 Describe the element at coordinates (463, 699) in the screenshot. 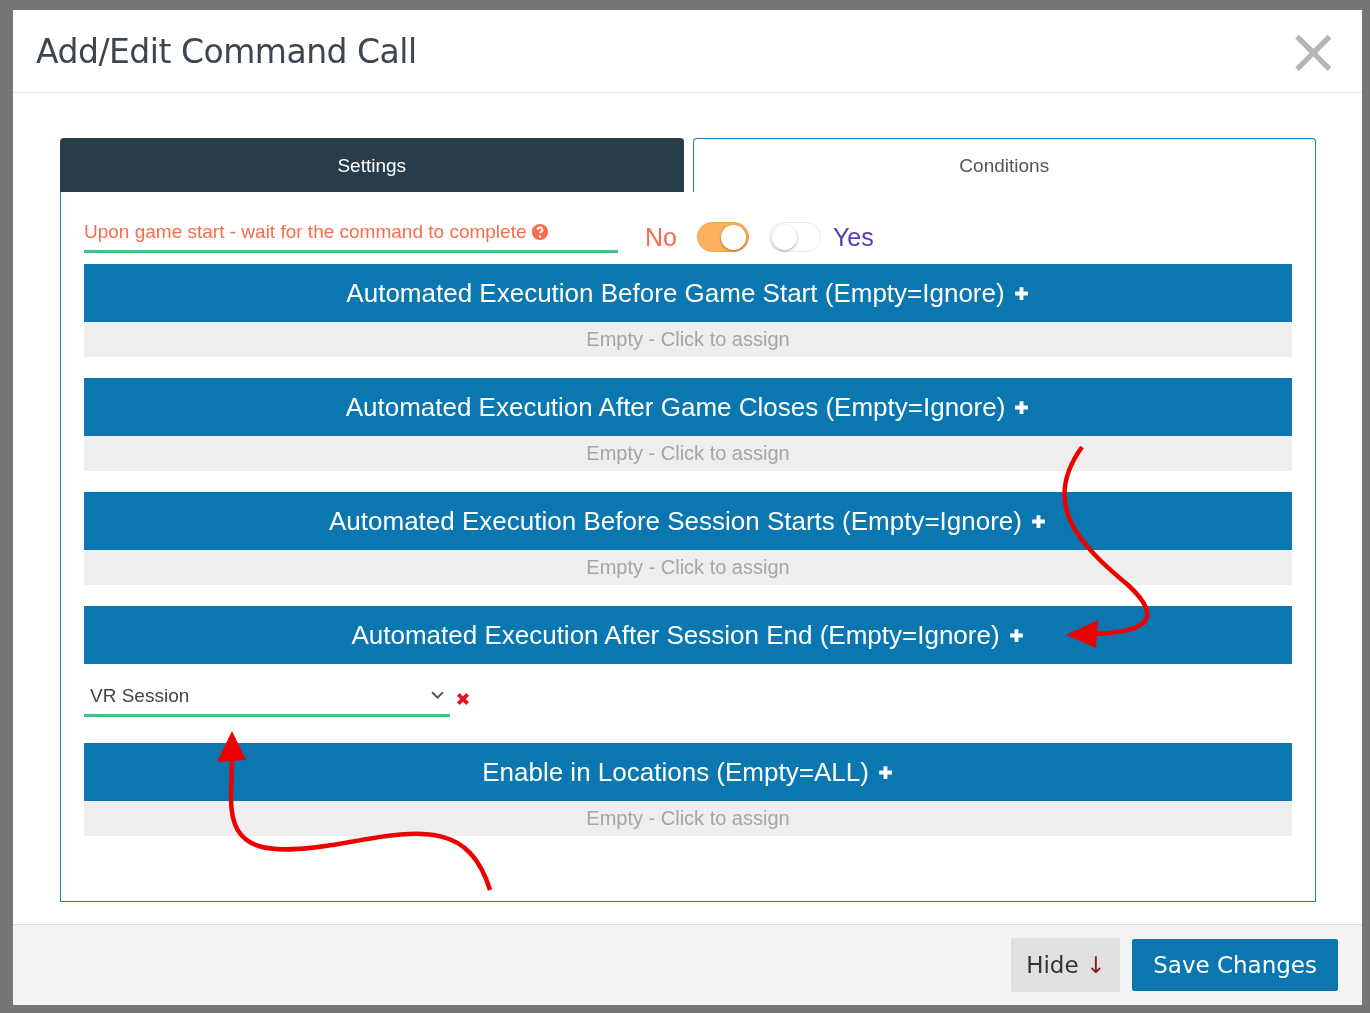

I see `remove-icon` at that location.